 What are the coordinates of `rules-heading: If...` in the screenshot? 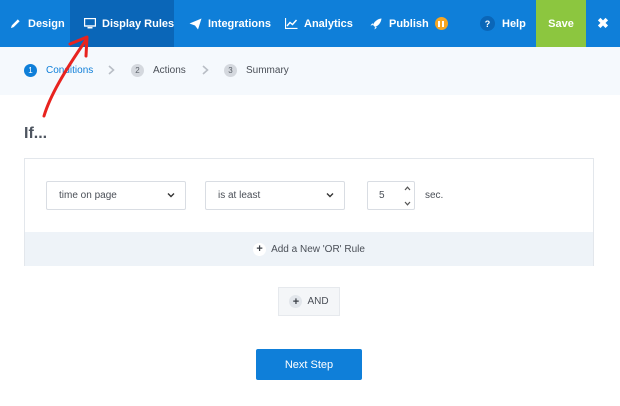 It's located at (36, 133).